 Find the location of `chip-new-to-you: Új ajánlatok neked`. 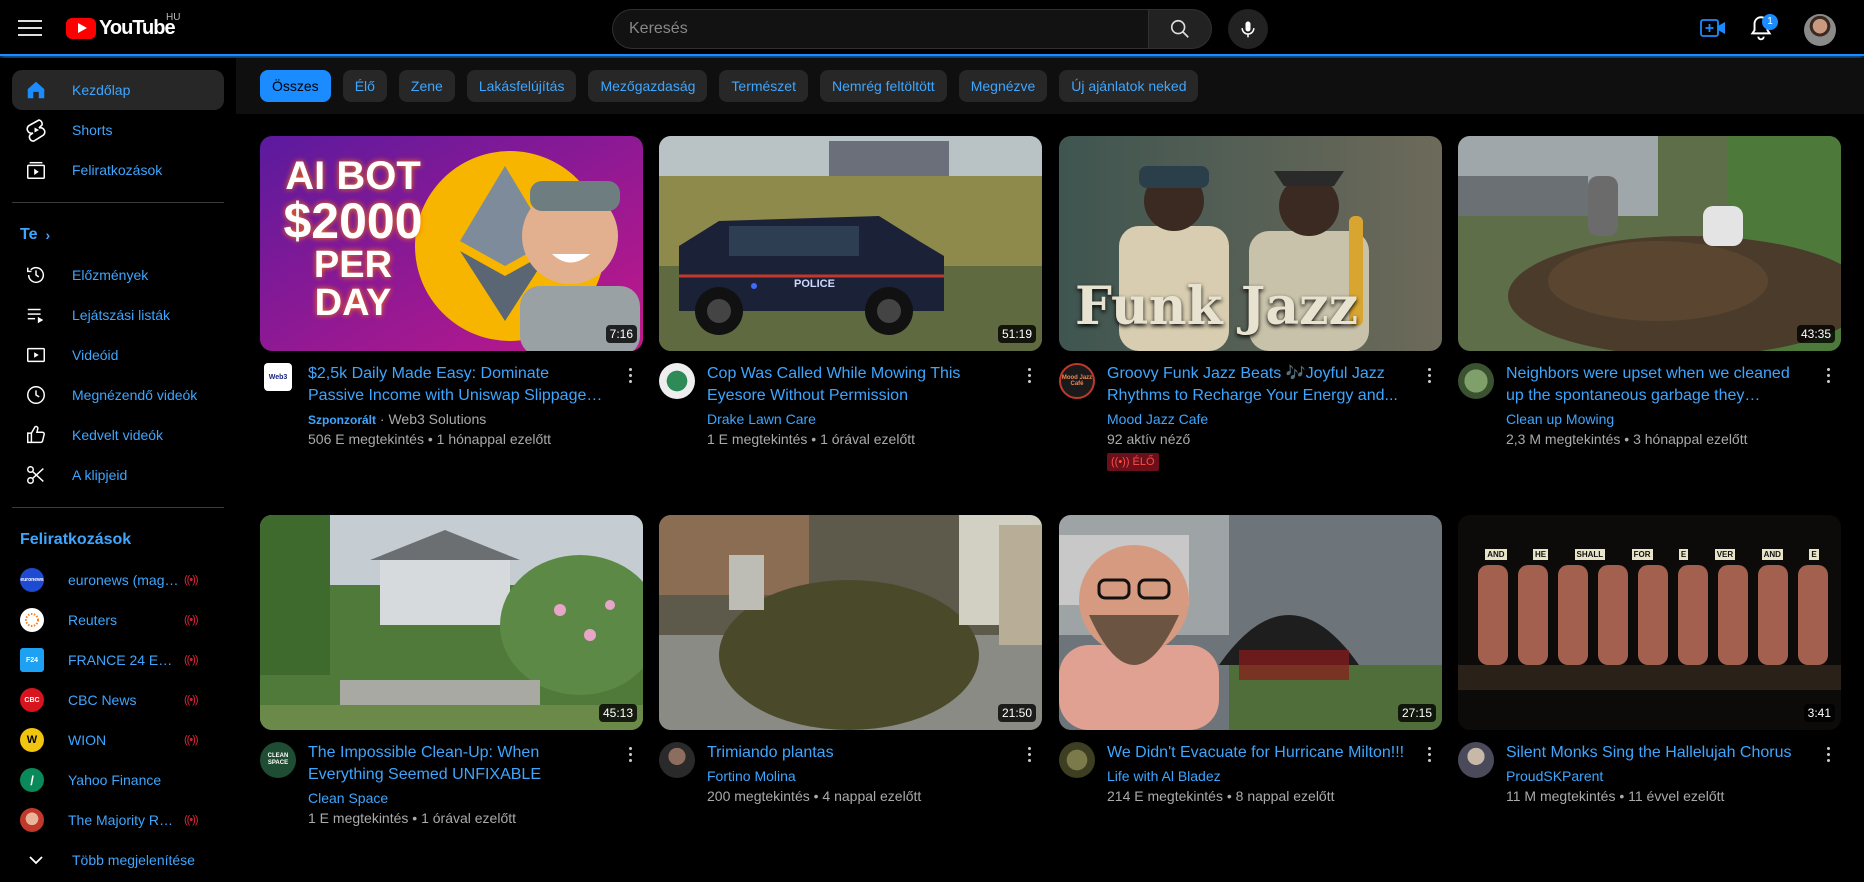

chip-new-to-you: Új ajánlatok neked is located at coordinates (1129, 86).